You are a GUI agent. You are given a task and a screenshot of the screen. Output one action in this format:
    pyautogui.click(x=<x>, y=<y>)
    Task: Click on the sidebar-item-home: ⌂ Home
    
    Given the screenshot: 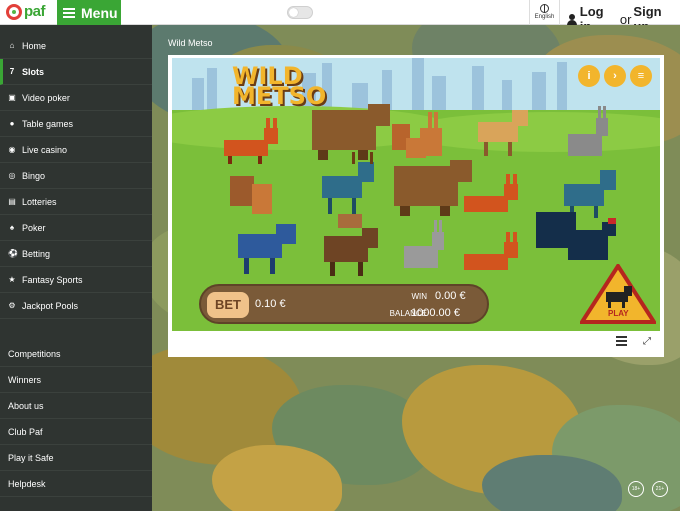 What is the action you would take?
    pyautogui.click(x=76, y=46)
    